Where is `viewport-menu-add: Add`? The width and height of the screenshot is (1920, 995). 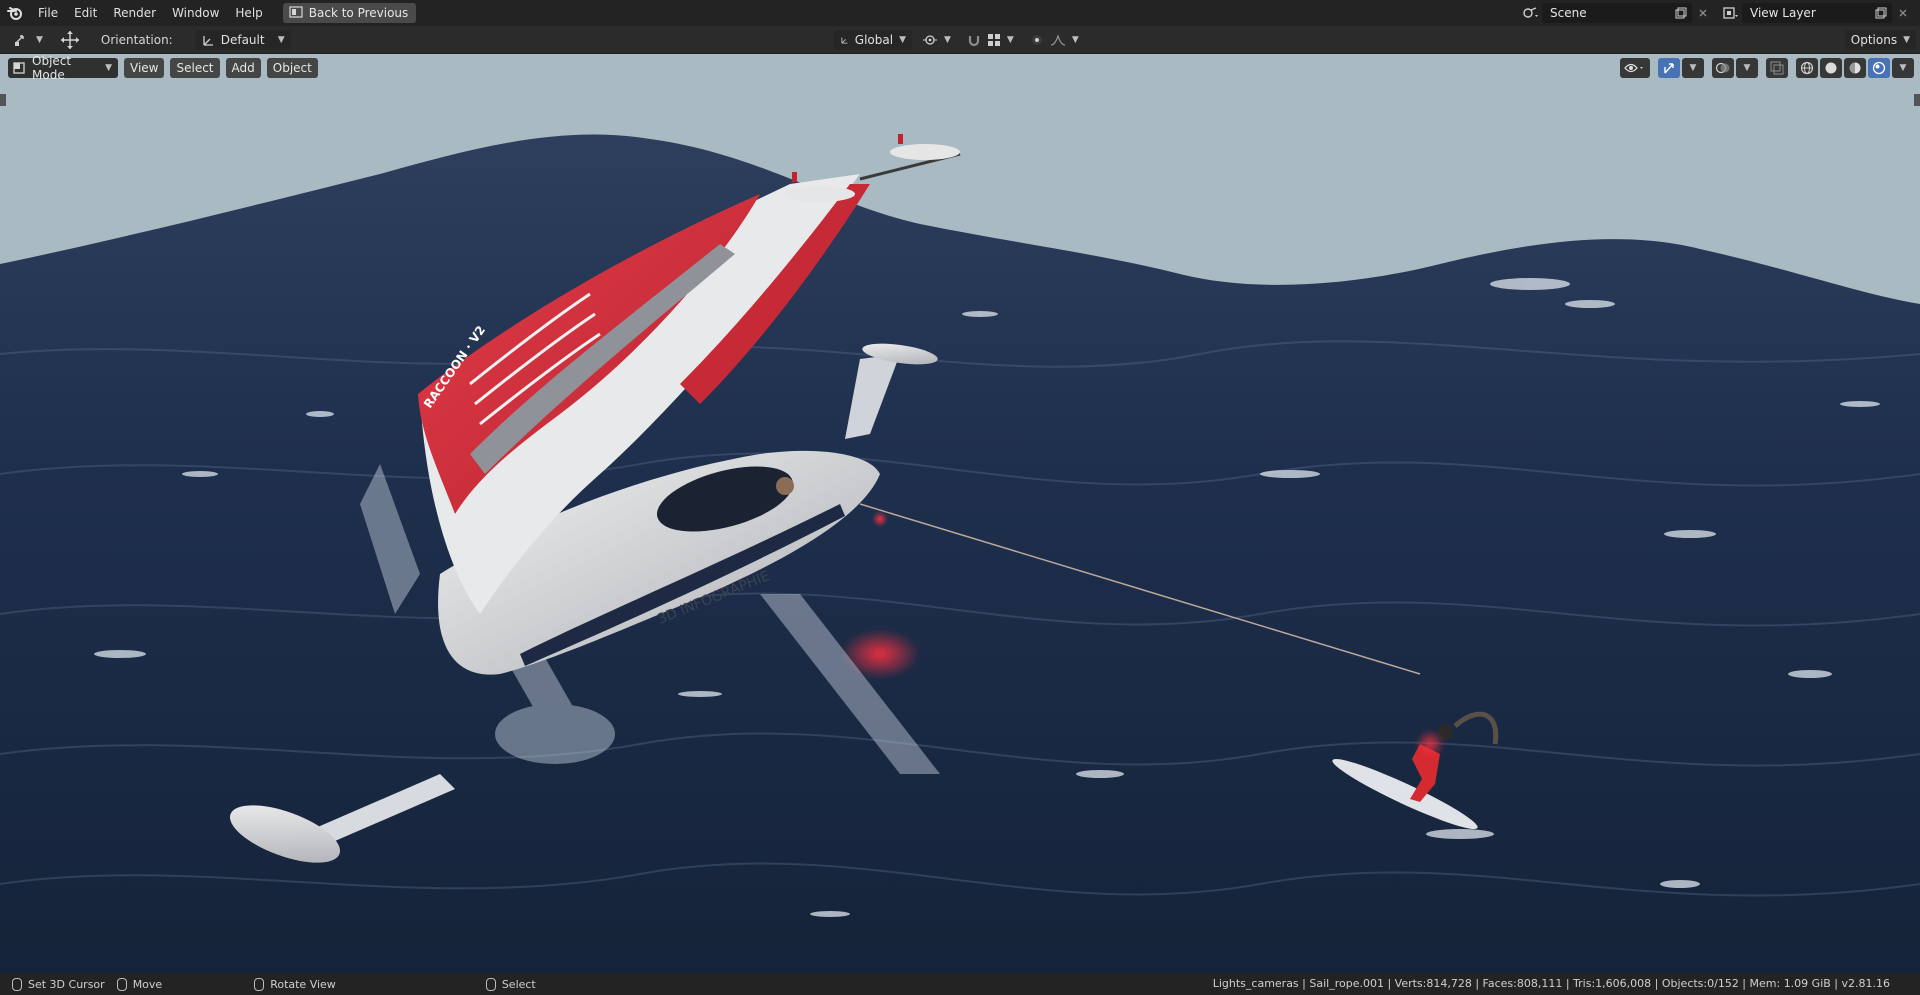
viewport-menu-add: Add is located at coordinates (243, 68).